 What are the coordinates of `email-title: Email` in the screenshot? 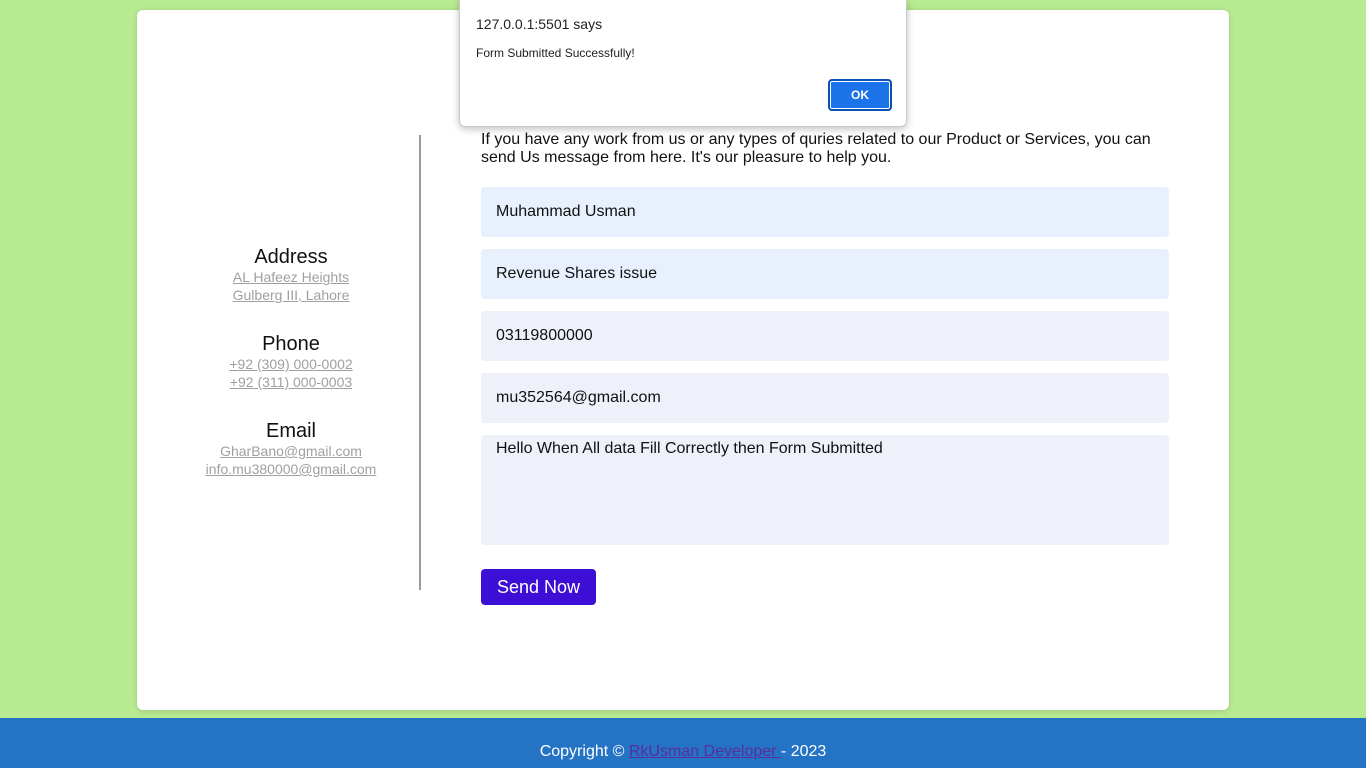 It's located at (290, 431).